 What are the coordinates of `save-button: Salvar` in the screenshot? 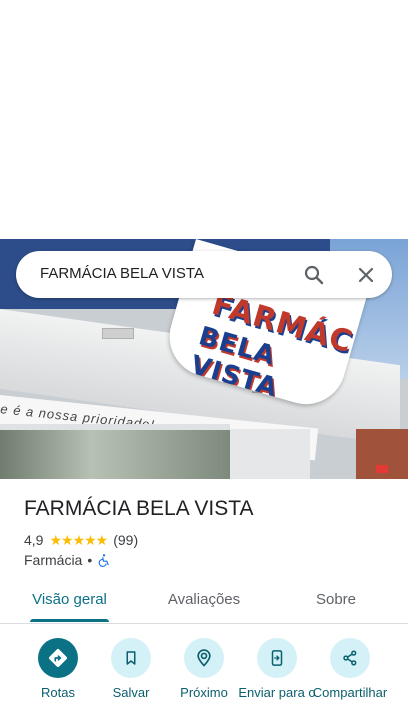 It's located at (131, 669).